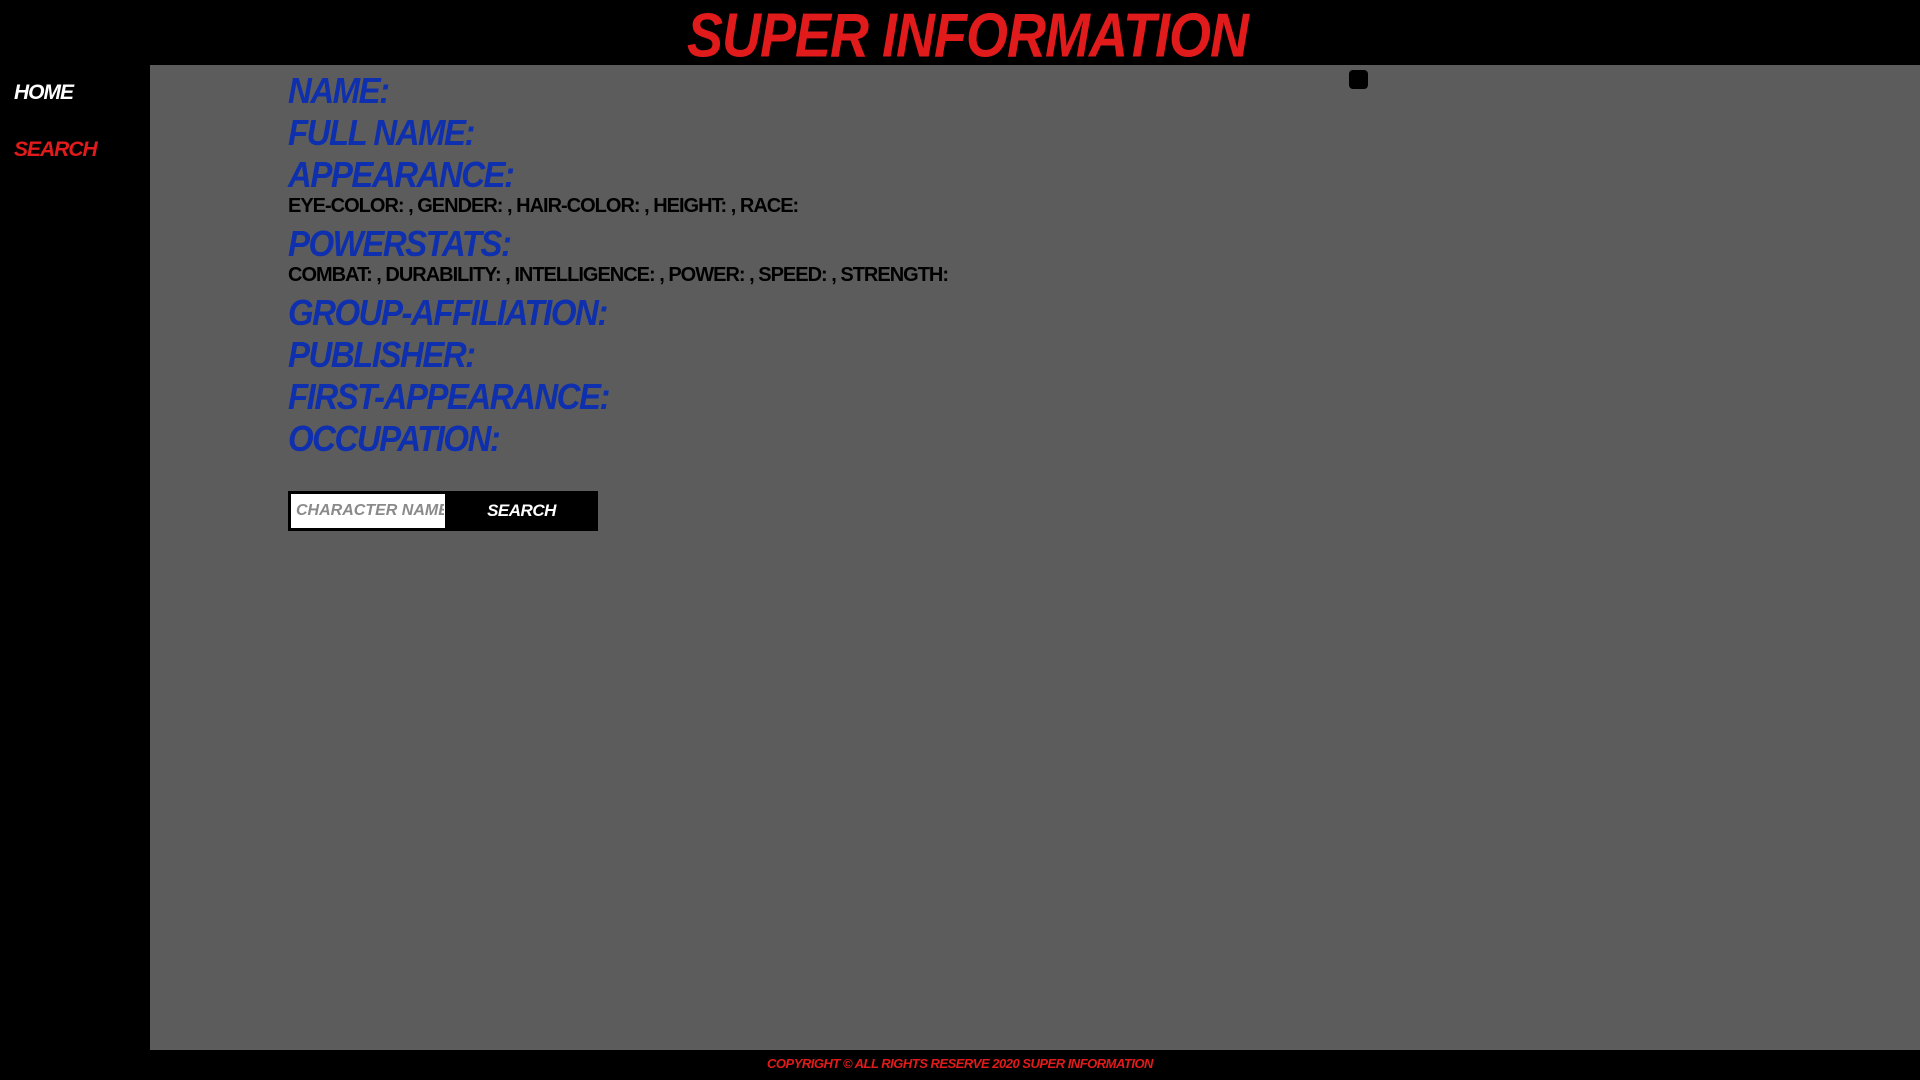 The image size is (1920, 1080). I want to click on publisher-label: Publisher:, so click(382, 354).